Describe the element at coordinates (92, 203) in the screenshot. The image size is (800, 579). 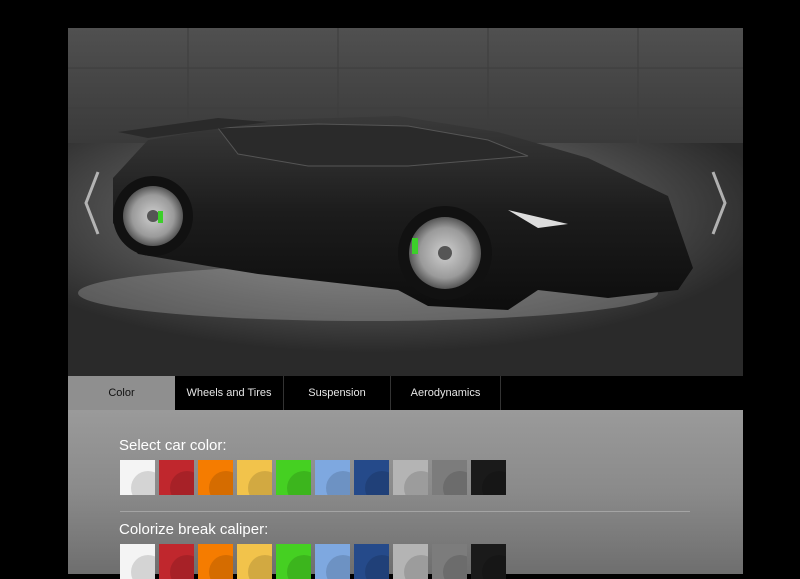
I see `chevron-left-icon` at that location.